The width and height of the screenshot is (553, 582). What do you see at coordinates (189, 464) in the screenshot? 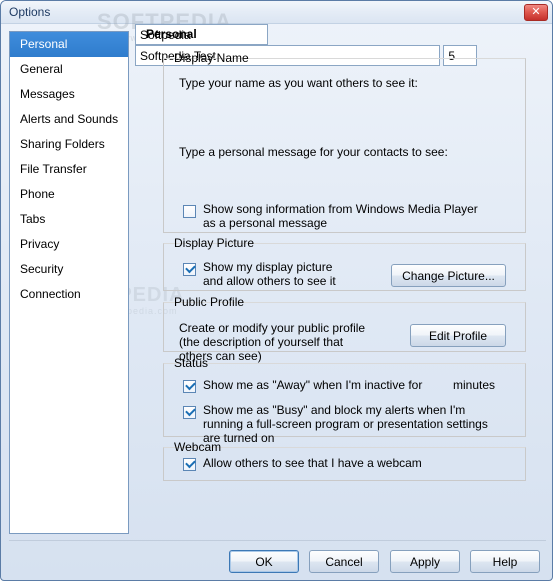
I see `webcam-checkbox` at bounding box center [189, 464].